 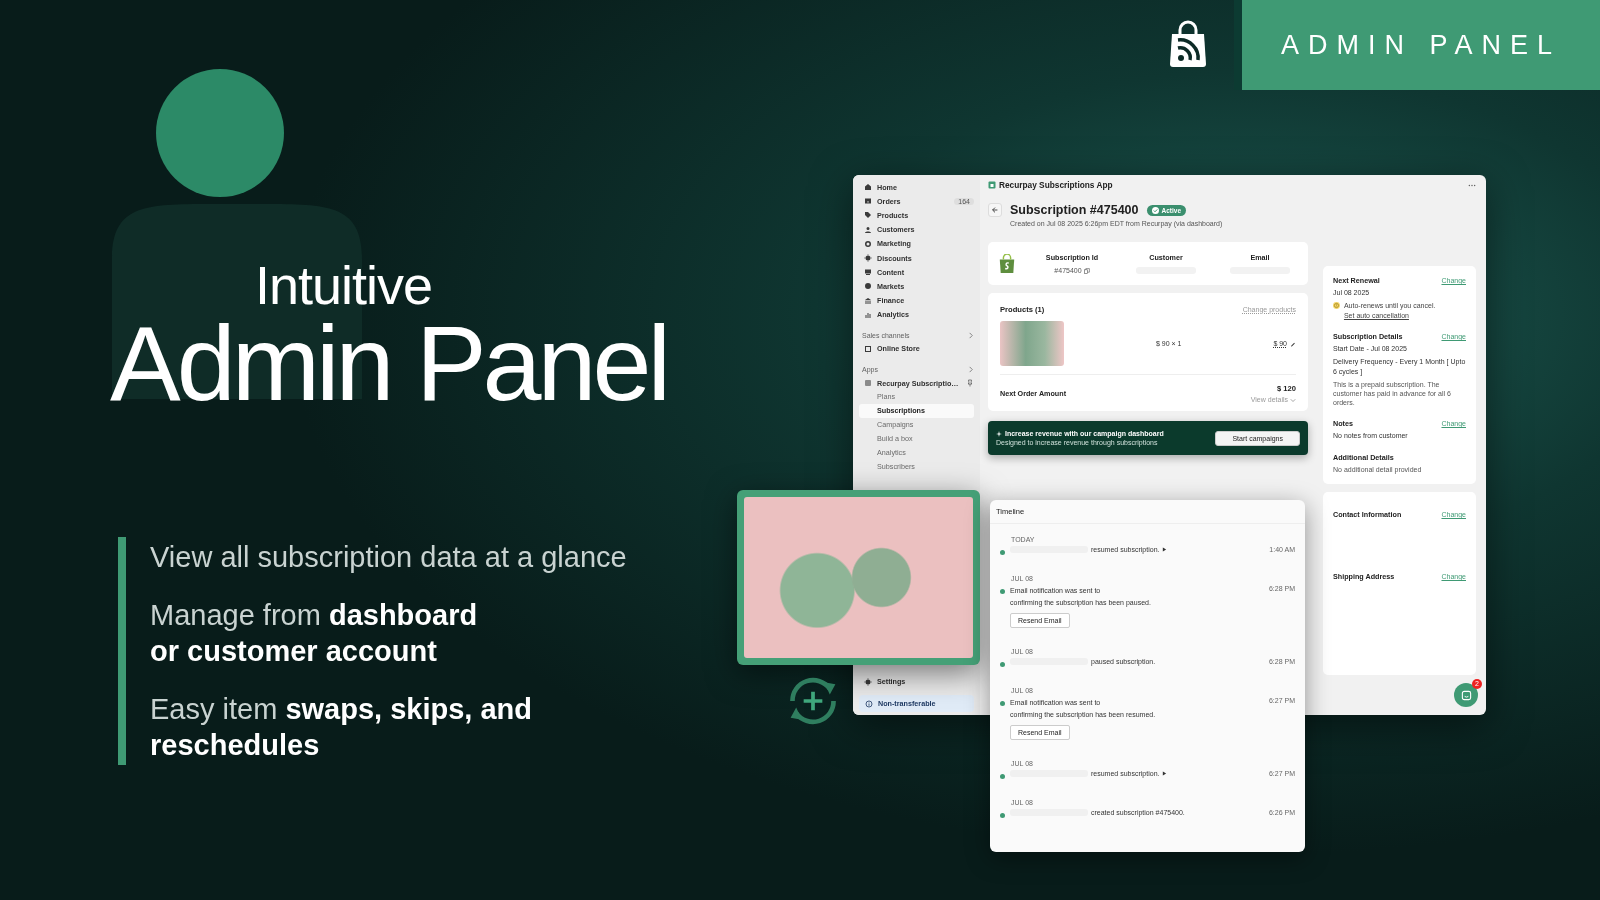 I want to click on feature-text: View all subscription data at a glance, so click(x=389, y=558).